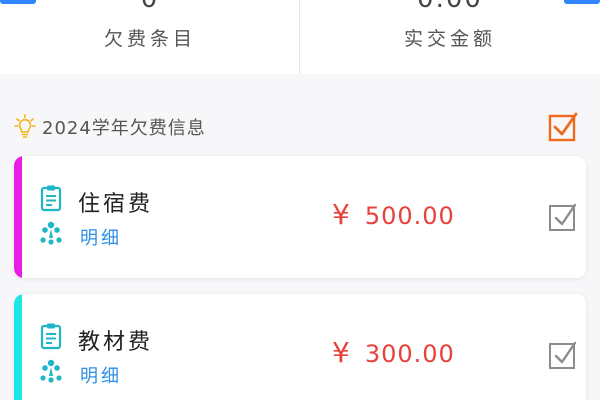  I want to click on fee-amount: ¥300.00, so click(393, 352).